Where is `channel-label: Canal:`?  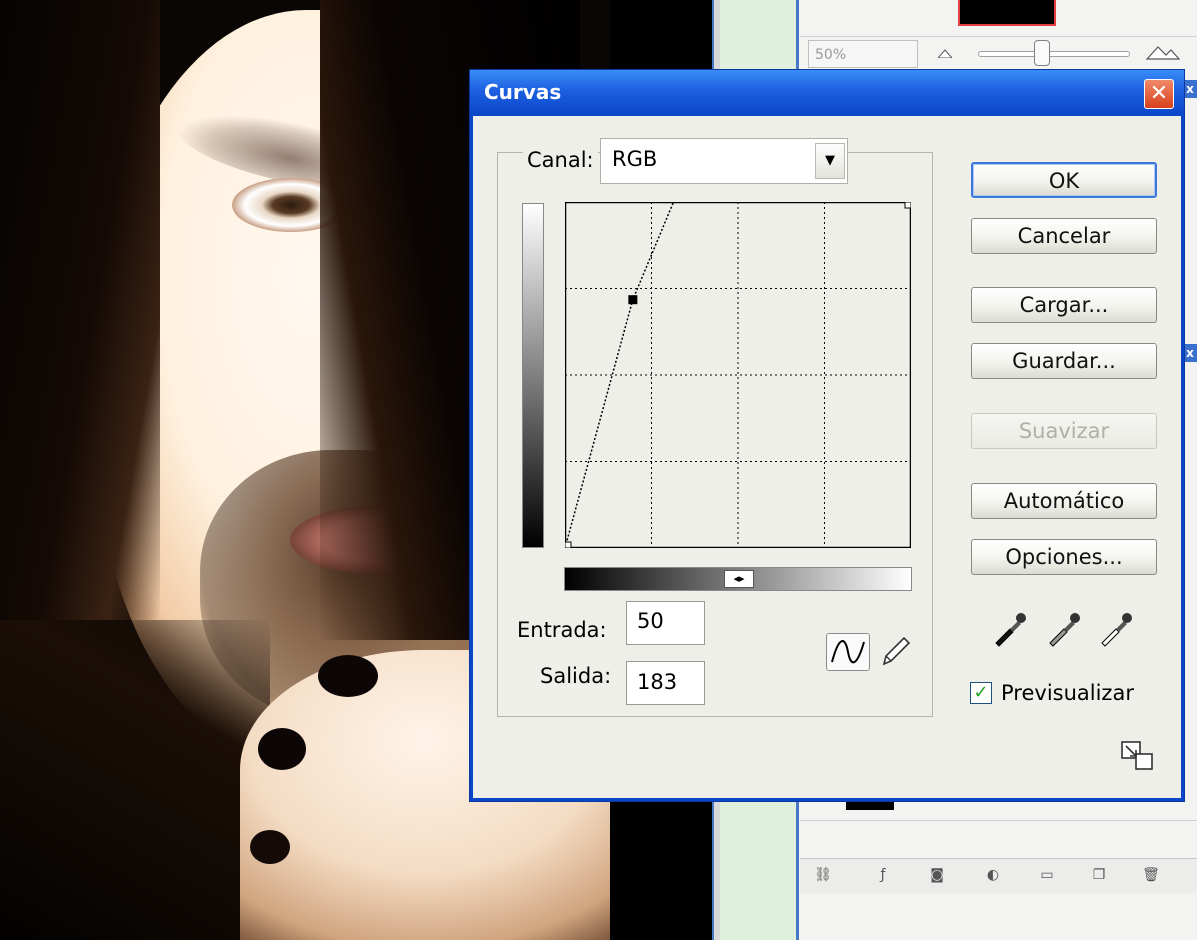 channel-label: Canal: is located at coordinates (560, 160).